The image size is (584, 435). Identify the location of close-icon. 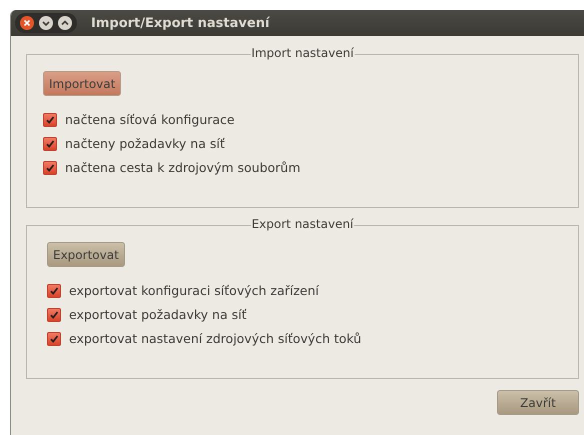
(27, 23).